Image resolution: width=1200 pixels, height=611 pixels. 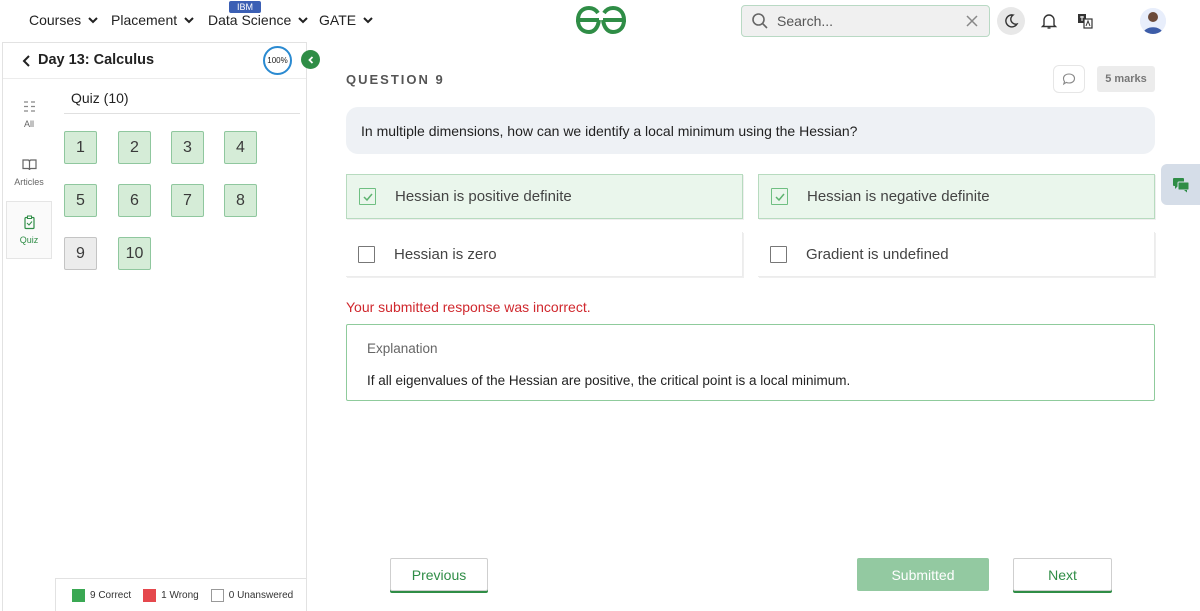 What do you see at coordinates (78, 595) in the screenshot?
I see `correct-swatch` at bounding box center [78, 595].